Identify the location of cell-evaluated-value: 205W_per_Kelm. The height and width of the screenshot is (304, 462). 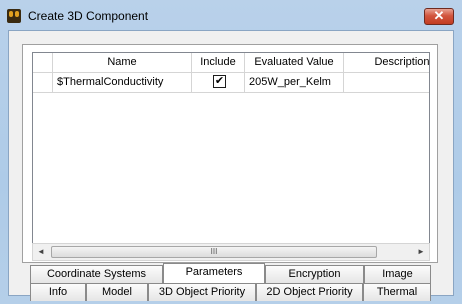
(294, 83).